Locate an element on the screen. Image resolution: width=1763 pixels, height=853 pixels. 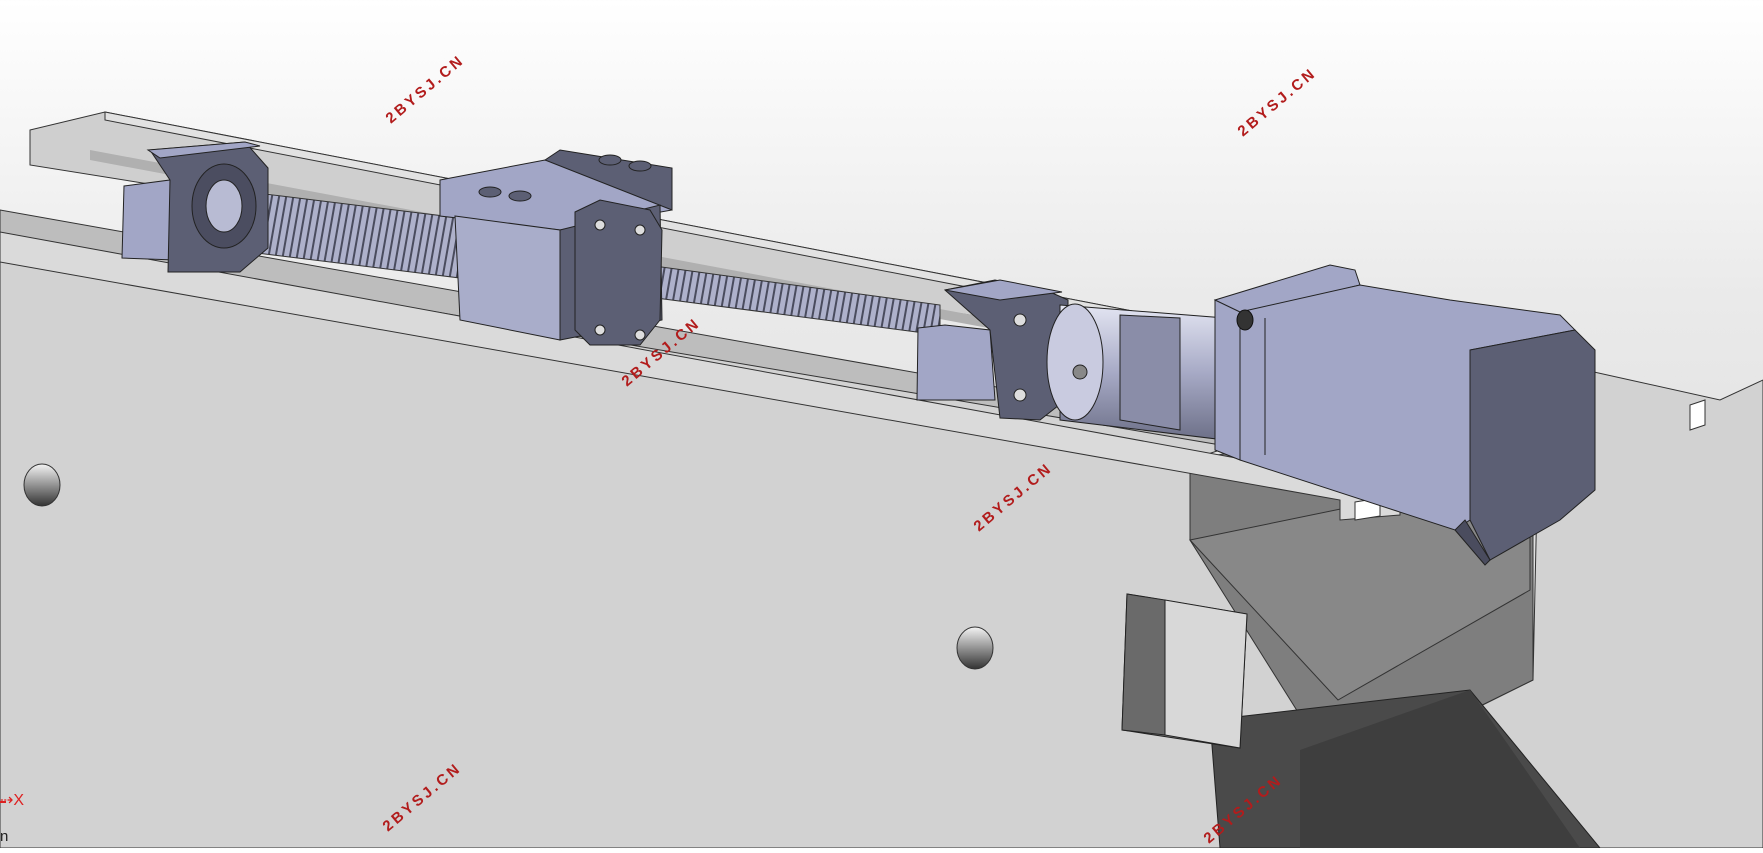
axis-arrow-icon: ⇢ is located at coordinates (7, 800).